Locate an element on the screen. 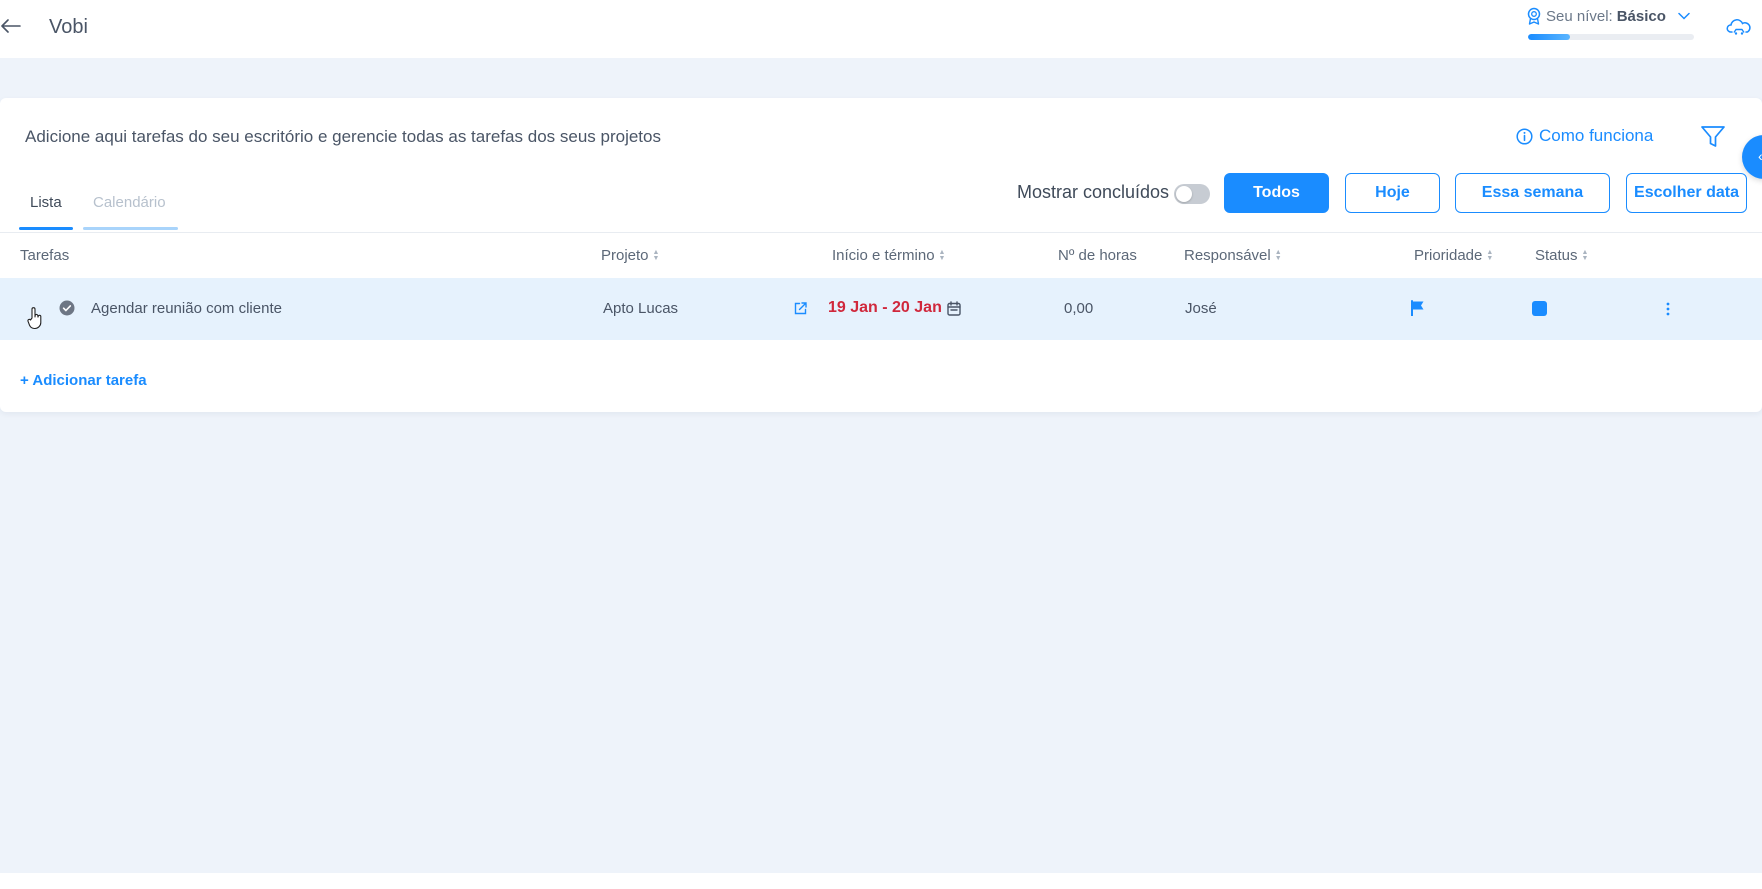 Image resolution: width=1762 pixels, height=889 pixels. column-header-responsavel: Responsável ▲ ▼ is located at coordinates (1233, 255).